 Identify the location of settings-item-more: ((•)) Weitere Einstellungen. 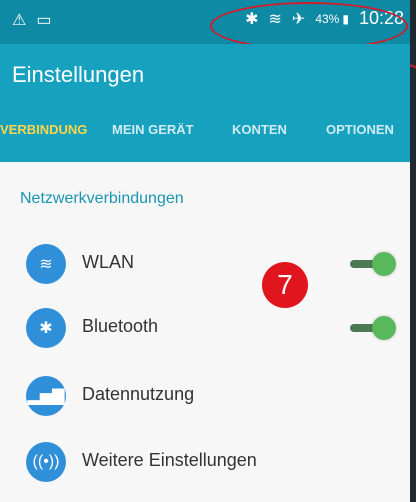
(205, 462).